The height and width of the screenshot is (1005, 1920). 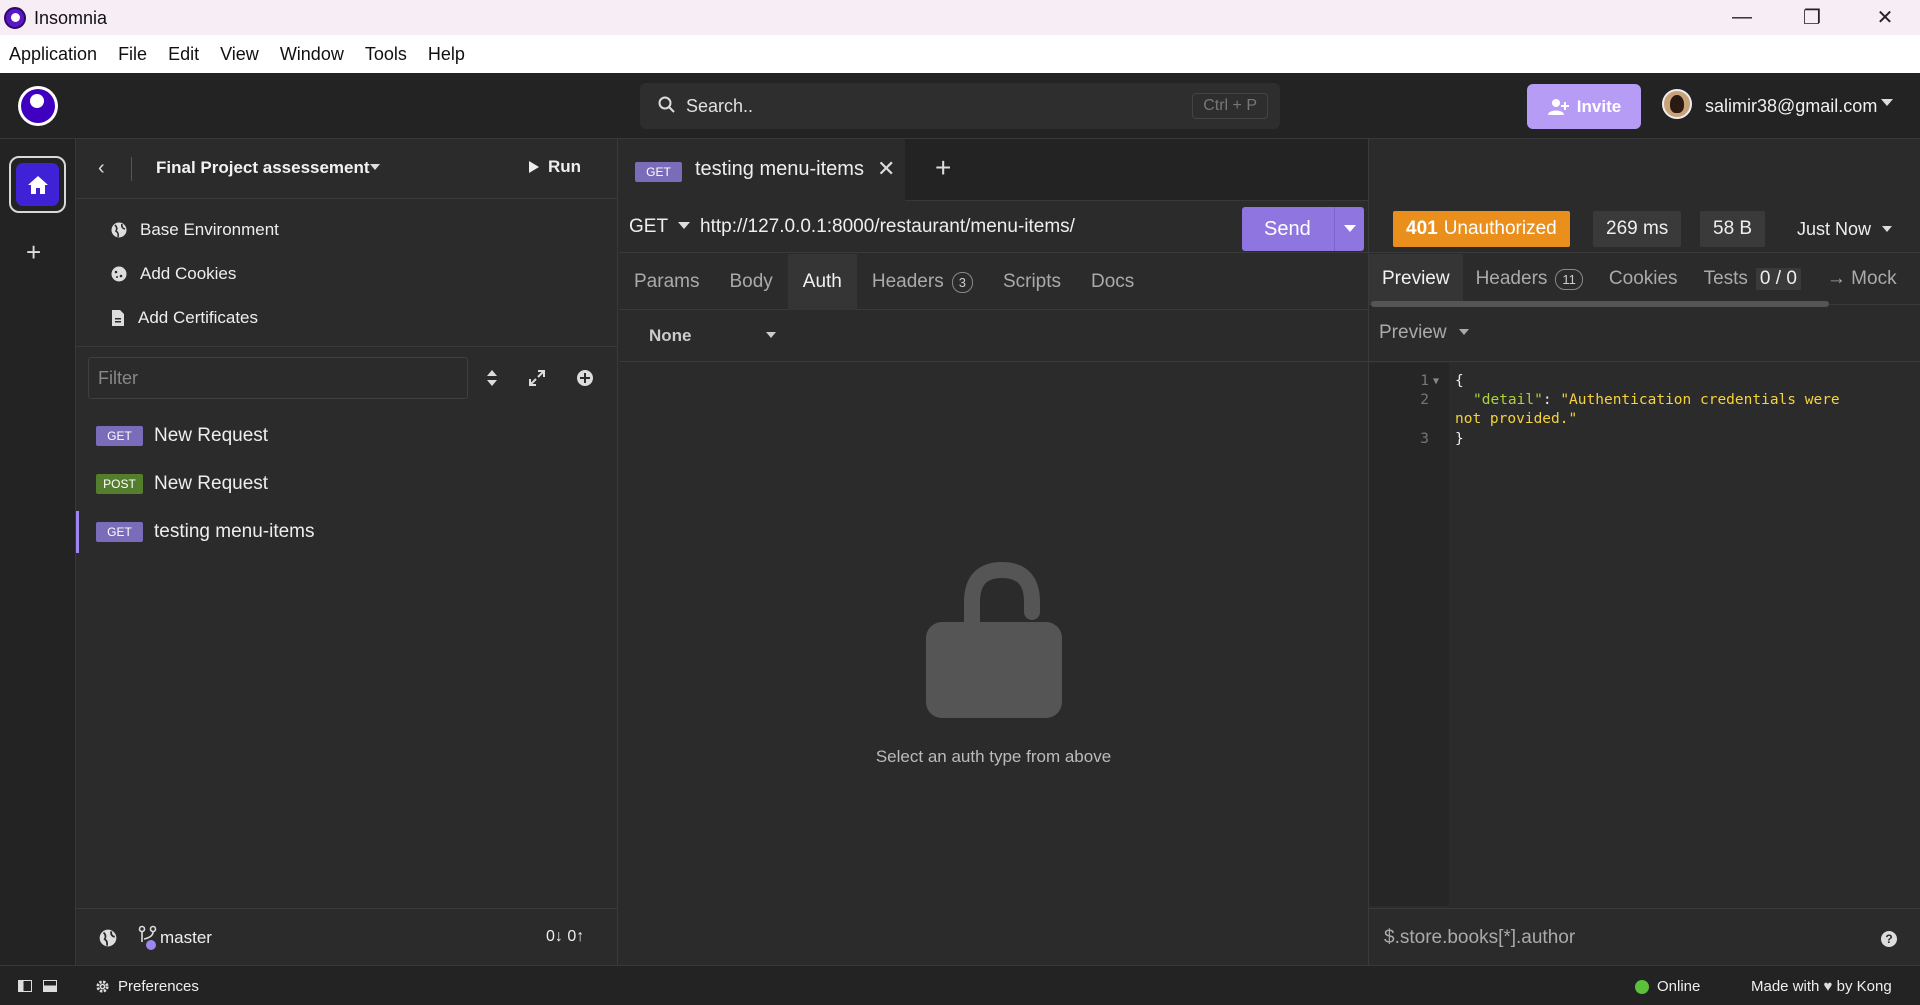 What do you see at coordinates (1637, 229) in the screenshot?
I see `response-time: 269 ms` at bounding box center [1637, 229].